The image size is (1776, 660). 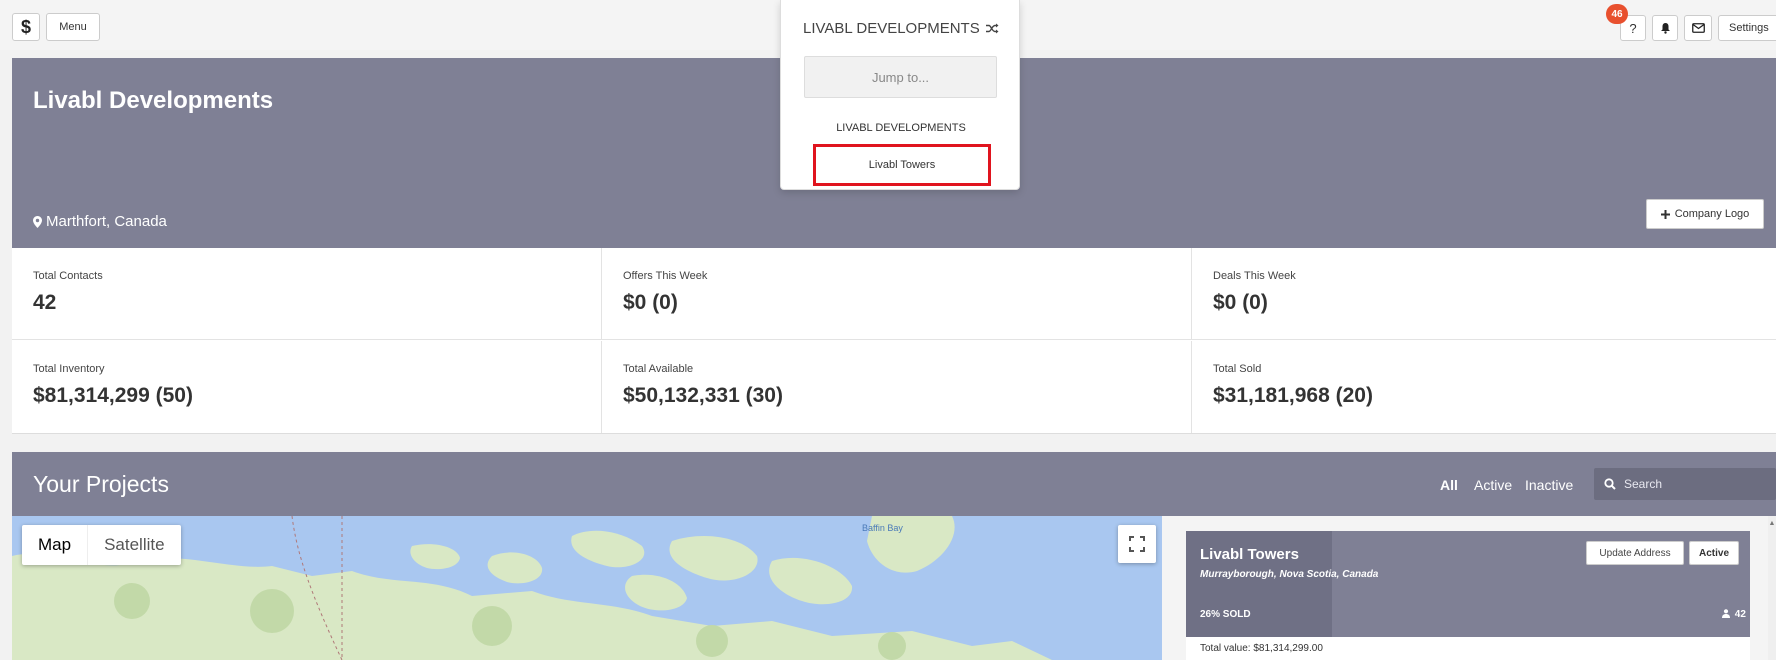 What do you see at coordinates (894, 484) in the screenshot?
I see `projects-header: Your Projects All Active Inactive` at bounding box center [894, 484].